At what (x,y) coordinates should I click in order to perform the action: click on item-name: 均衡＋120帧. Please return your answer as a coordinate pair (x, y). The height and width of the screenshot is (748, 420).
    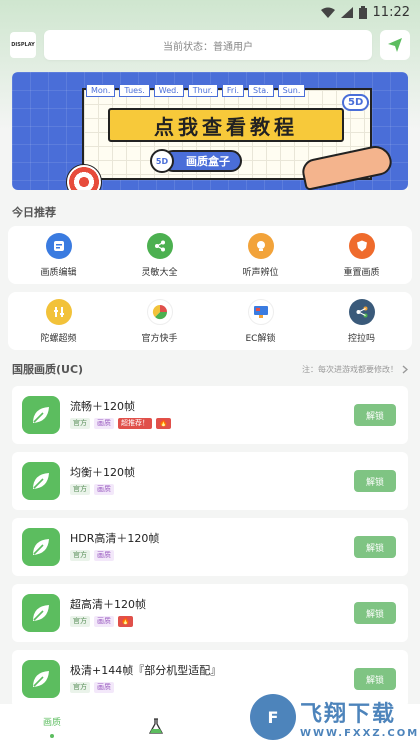
    Looking at the image, I should click on (102, 472).